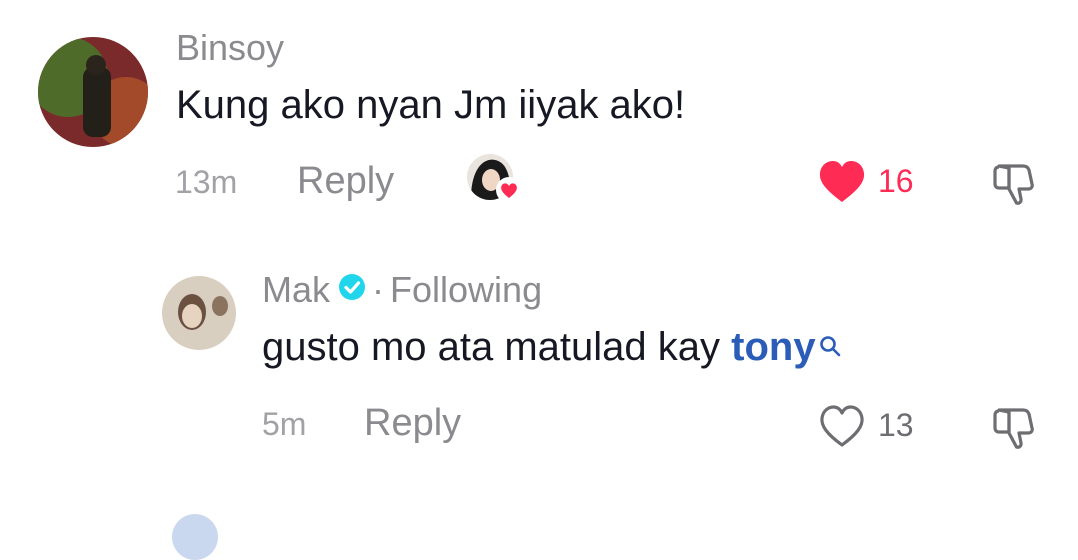 This screenshot has height=560, width=1078. I want to click on following-label: Following, so click(466, 289).